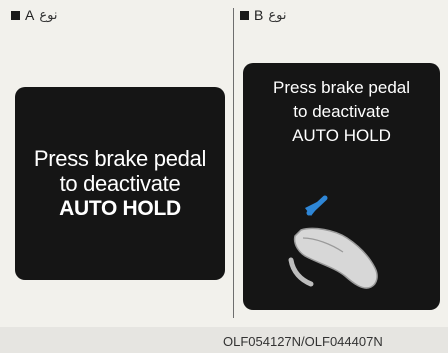 Image resolution: width=448 pixels, height=353 pixels. I want to click on panel-divider, so click(233, 163).